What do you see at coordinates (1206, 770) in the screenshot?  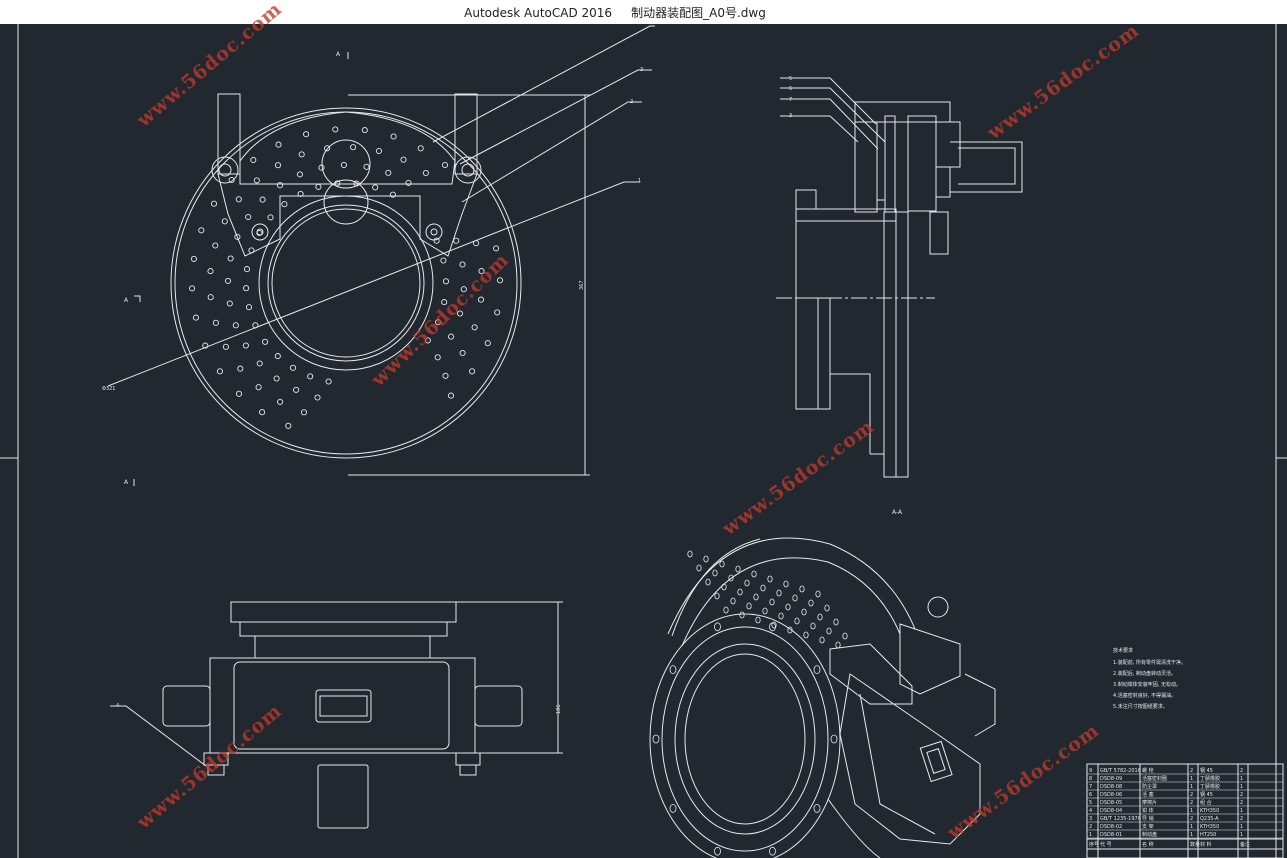 I see `bom-cell: 钢 45` at bounding box center [1206, 770].